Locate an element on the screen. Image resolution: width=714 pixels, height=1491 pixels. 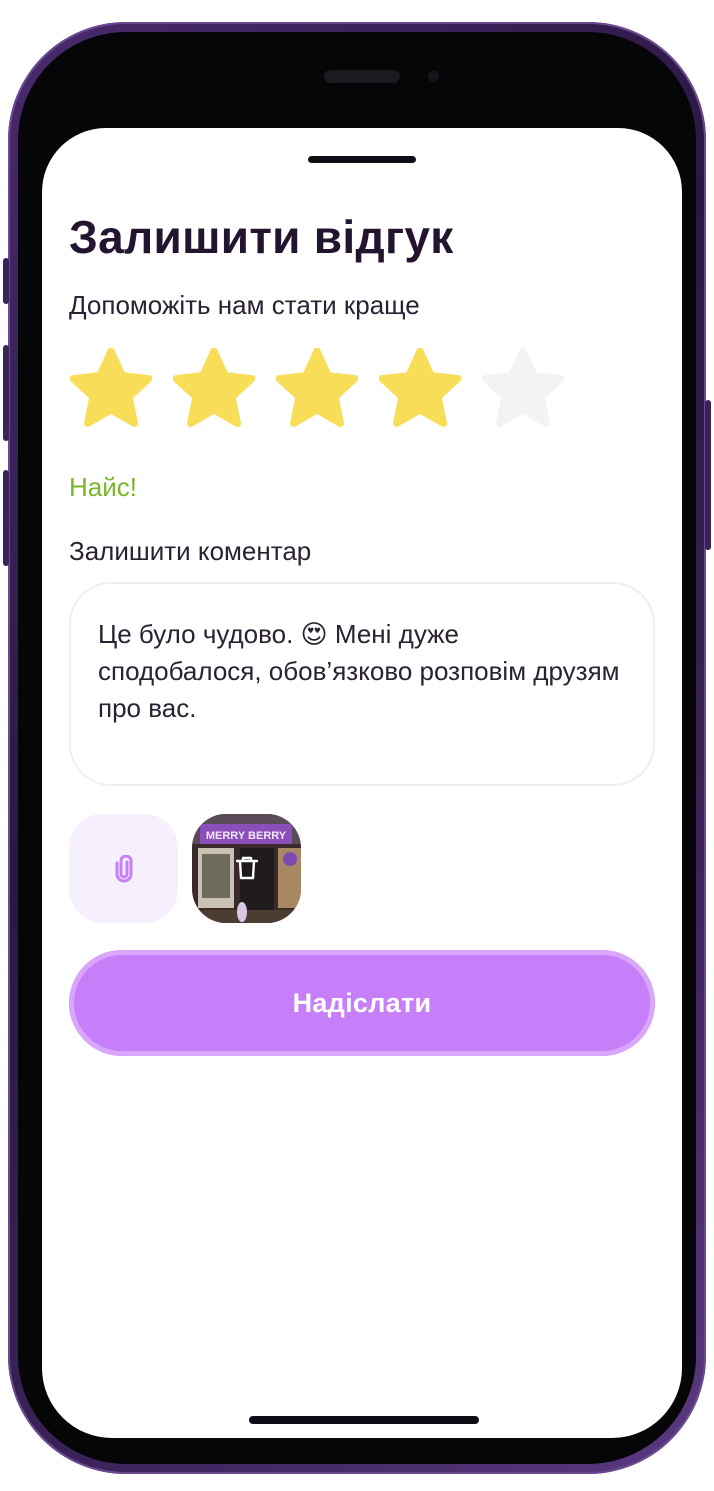
power-button is located at coordinates (708, 475).